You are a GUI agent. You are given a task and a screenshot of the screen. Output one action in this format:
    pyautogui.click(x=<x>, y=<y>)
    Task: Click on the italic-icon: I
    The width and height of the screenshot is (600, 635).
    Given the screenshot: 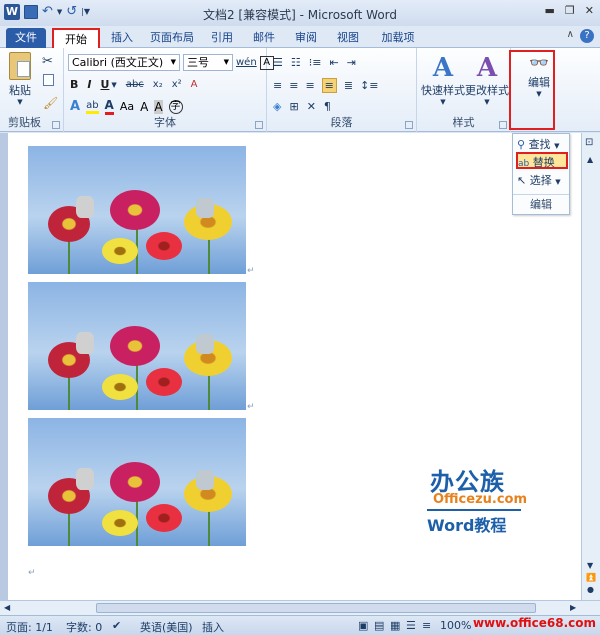 What is the action you would take?
    pyautogui.click(x=89, y=84)
    